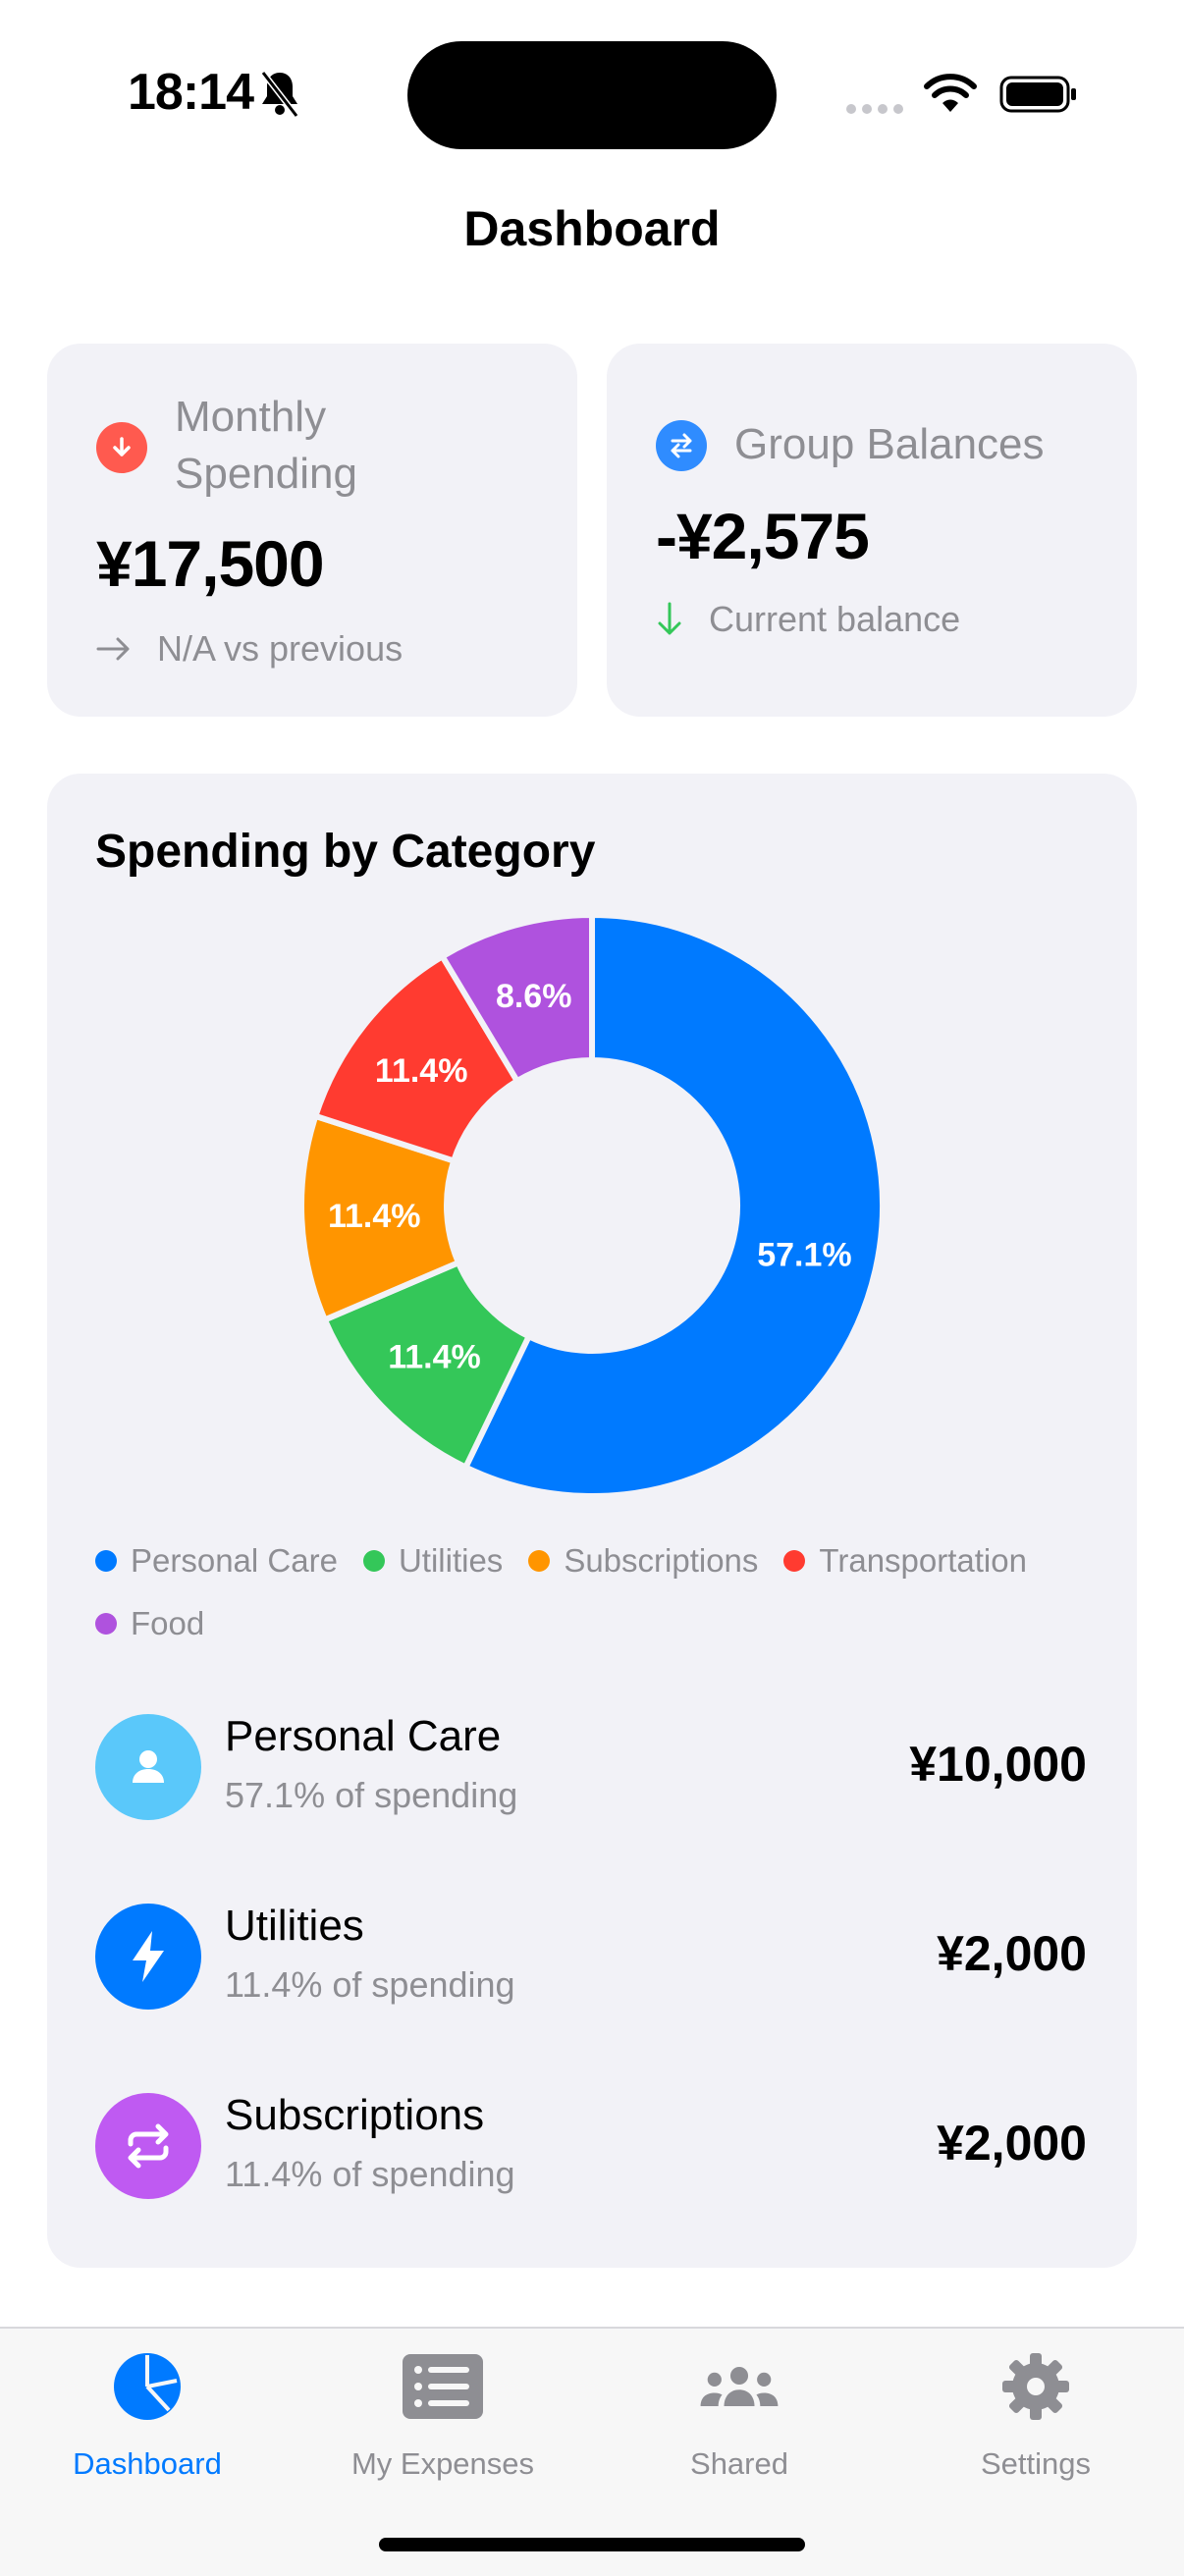 The image size is (1184, 2576). What do you see at coordinates (266, 474) in the screenshot?
I see `label-line-2: Spending` at bounding box center [266, 474].